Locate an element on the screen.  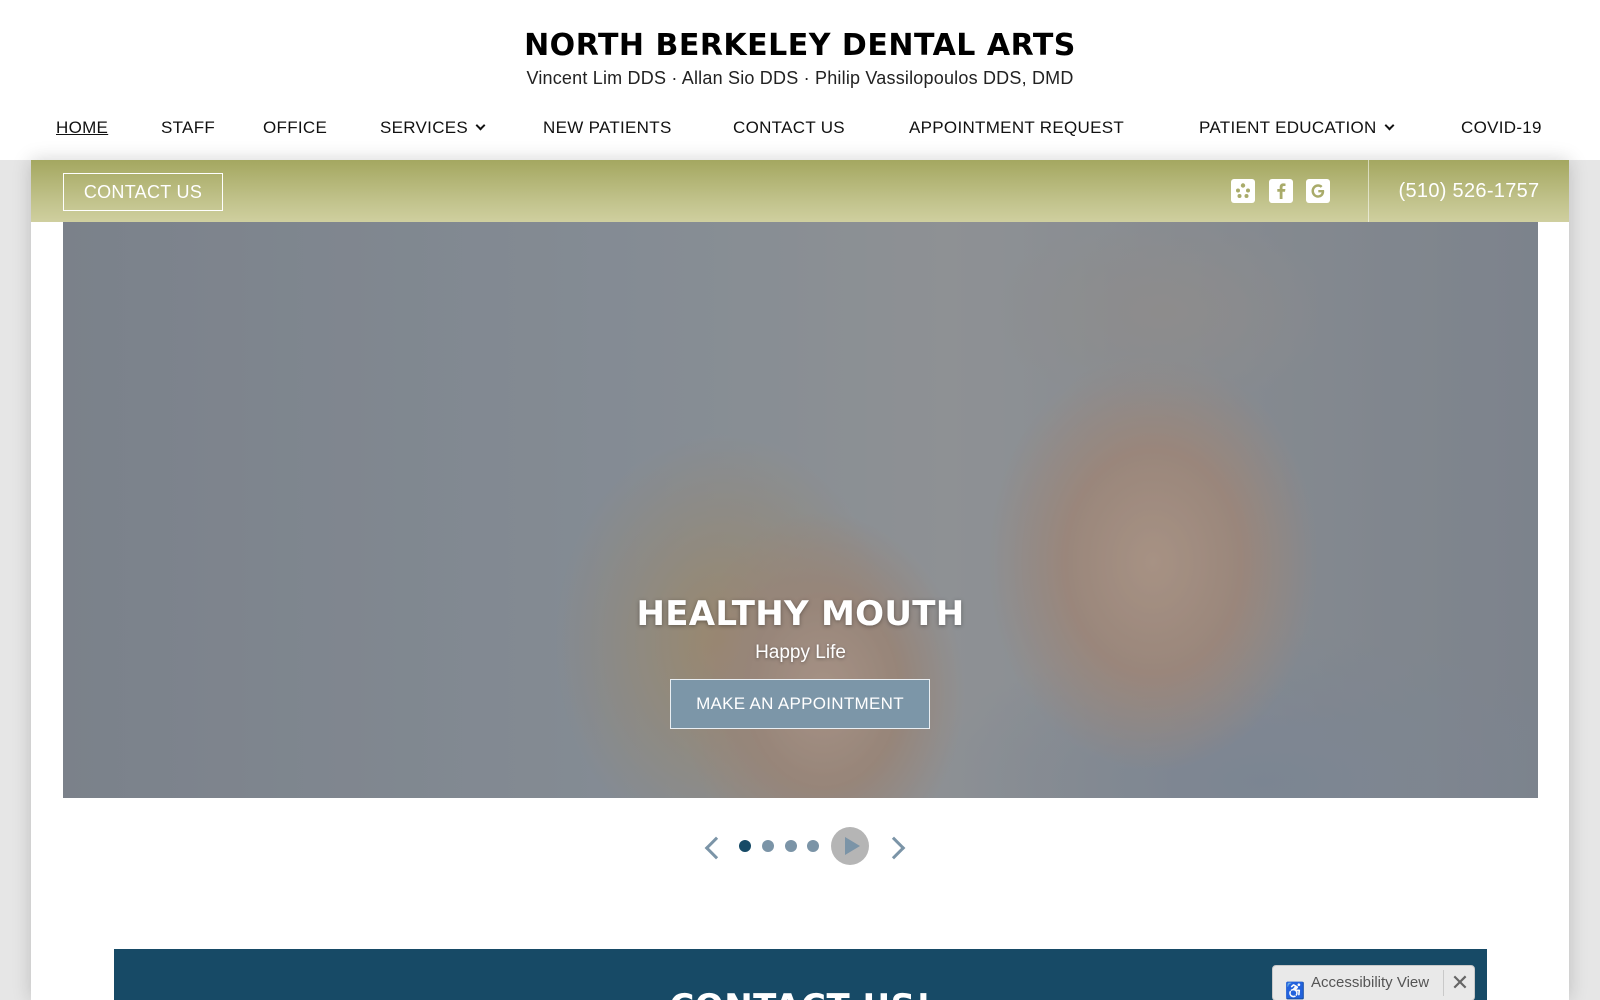
close-icon: ✕ is located at coordinates (1460, 983).